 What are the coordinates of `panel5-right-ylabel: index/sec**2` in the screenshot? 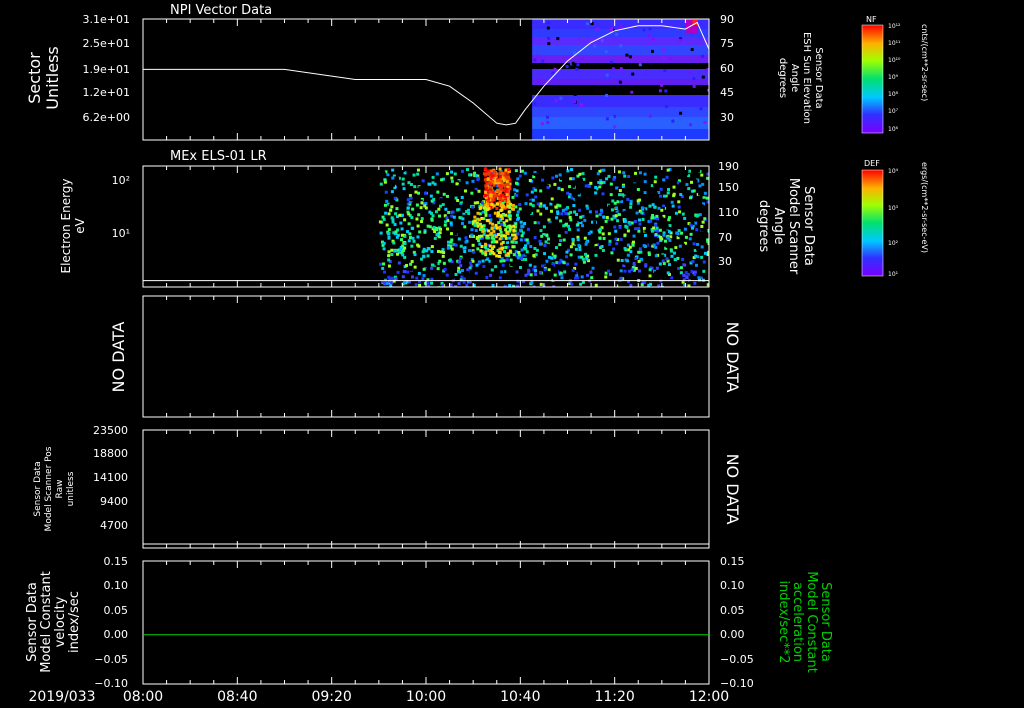 It's located at (783, 621).